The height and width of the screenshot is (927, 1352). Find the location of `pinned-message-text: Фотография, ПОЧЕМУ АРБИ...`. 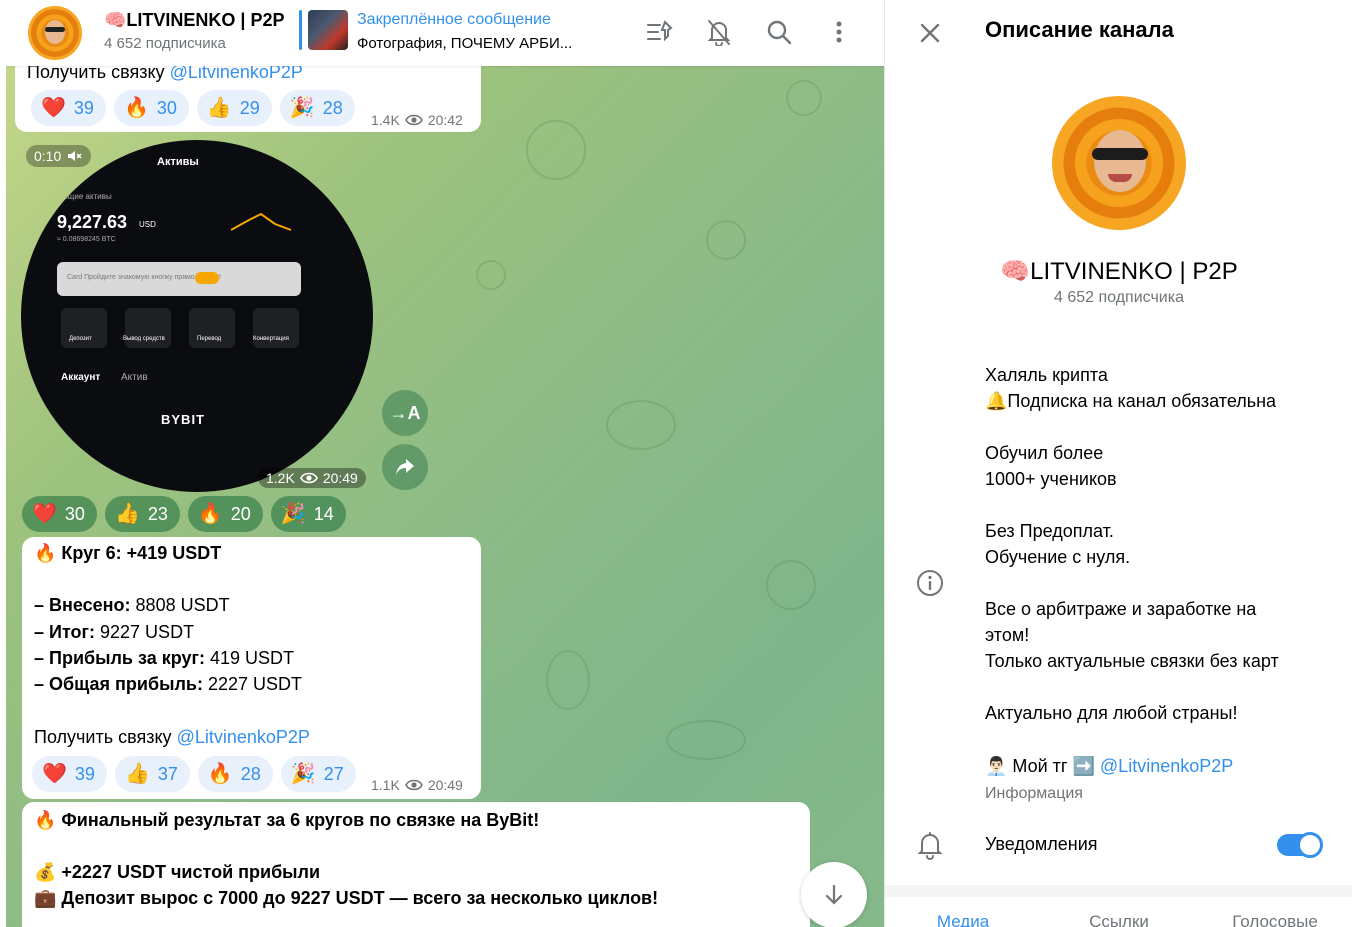

pinned-message-text: Фотография, ПОЧЕМУ АРБИ... is located at coordinates (464, 43).